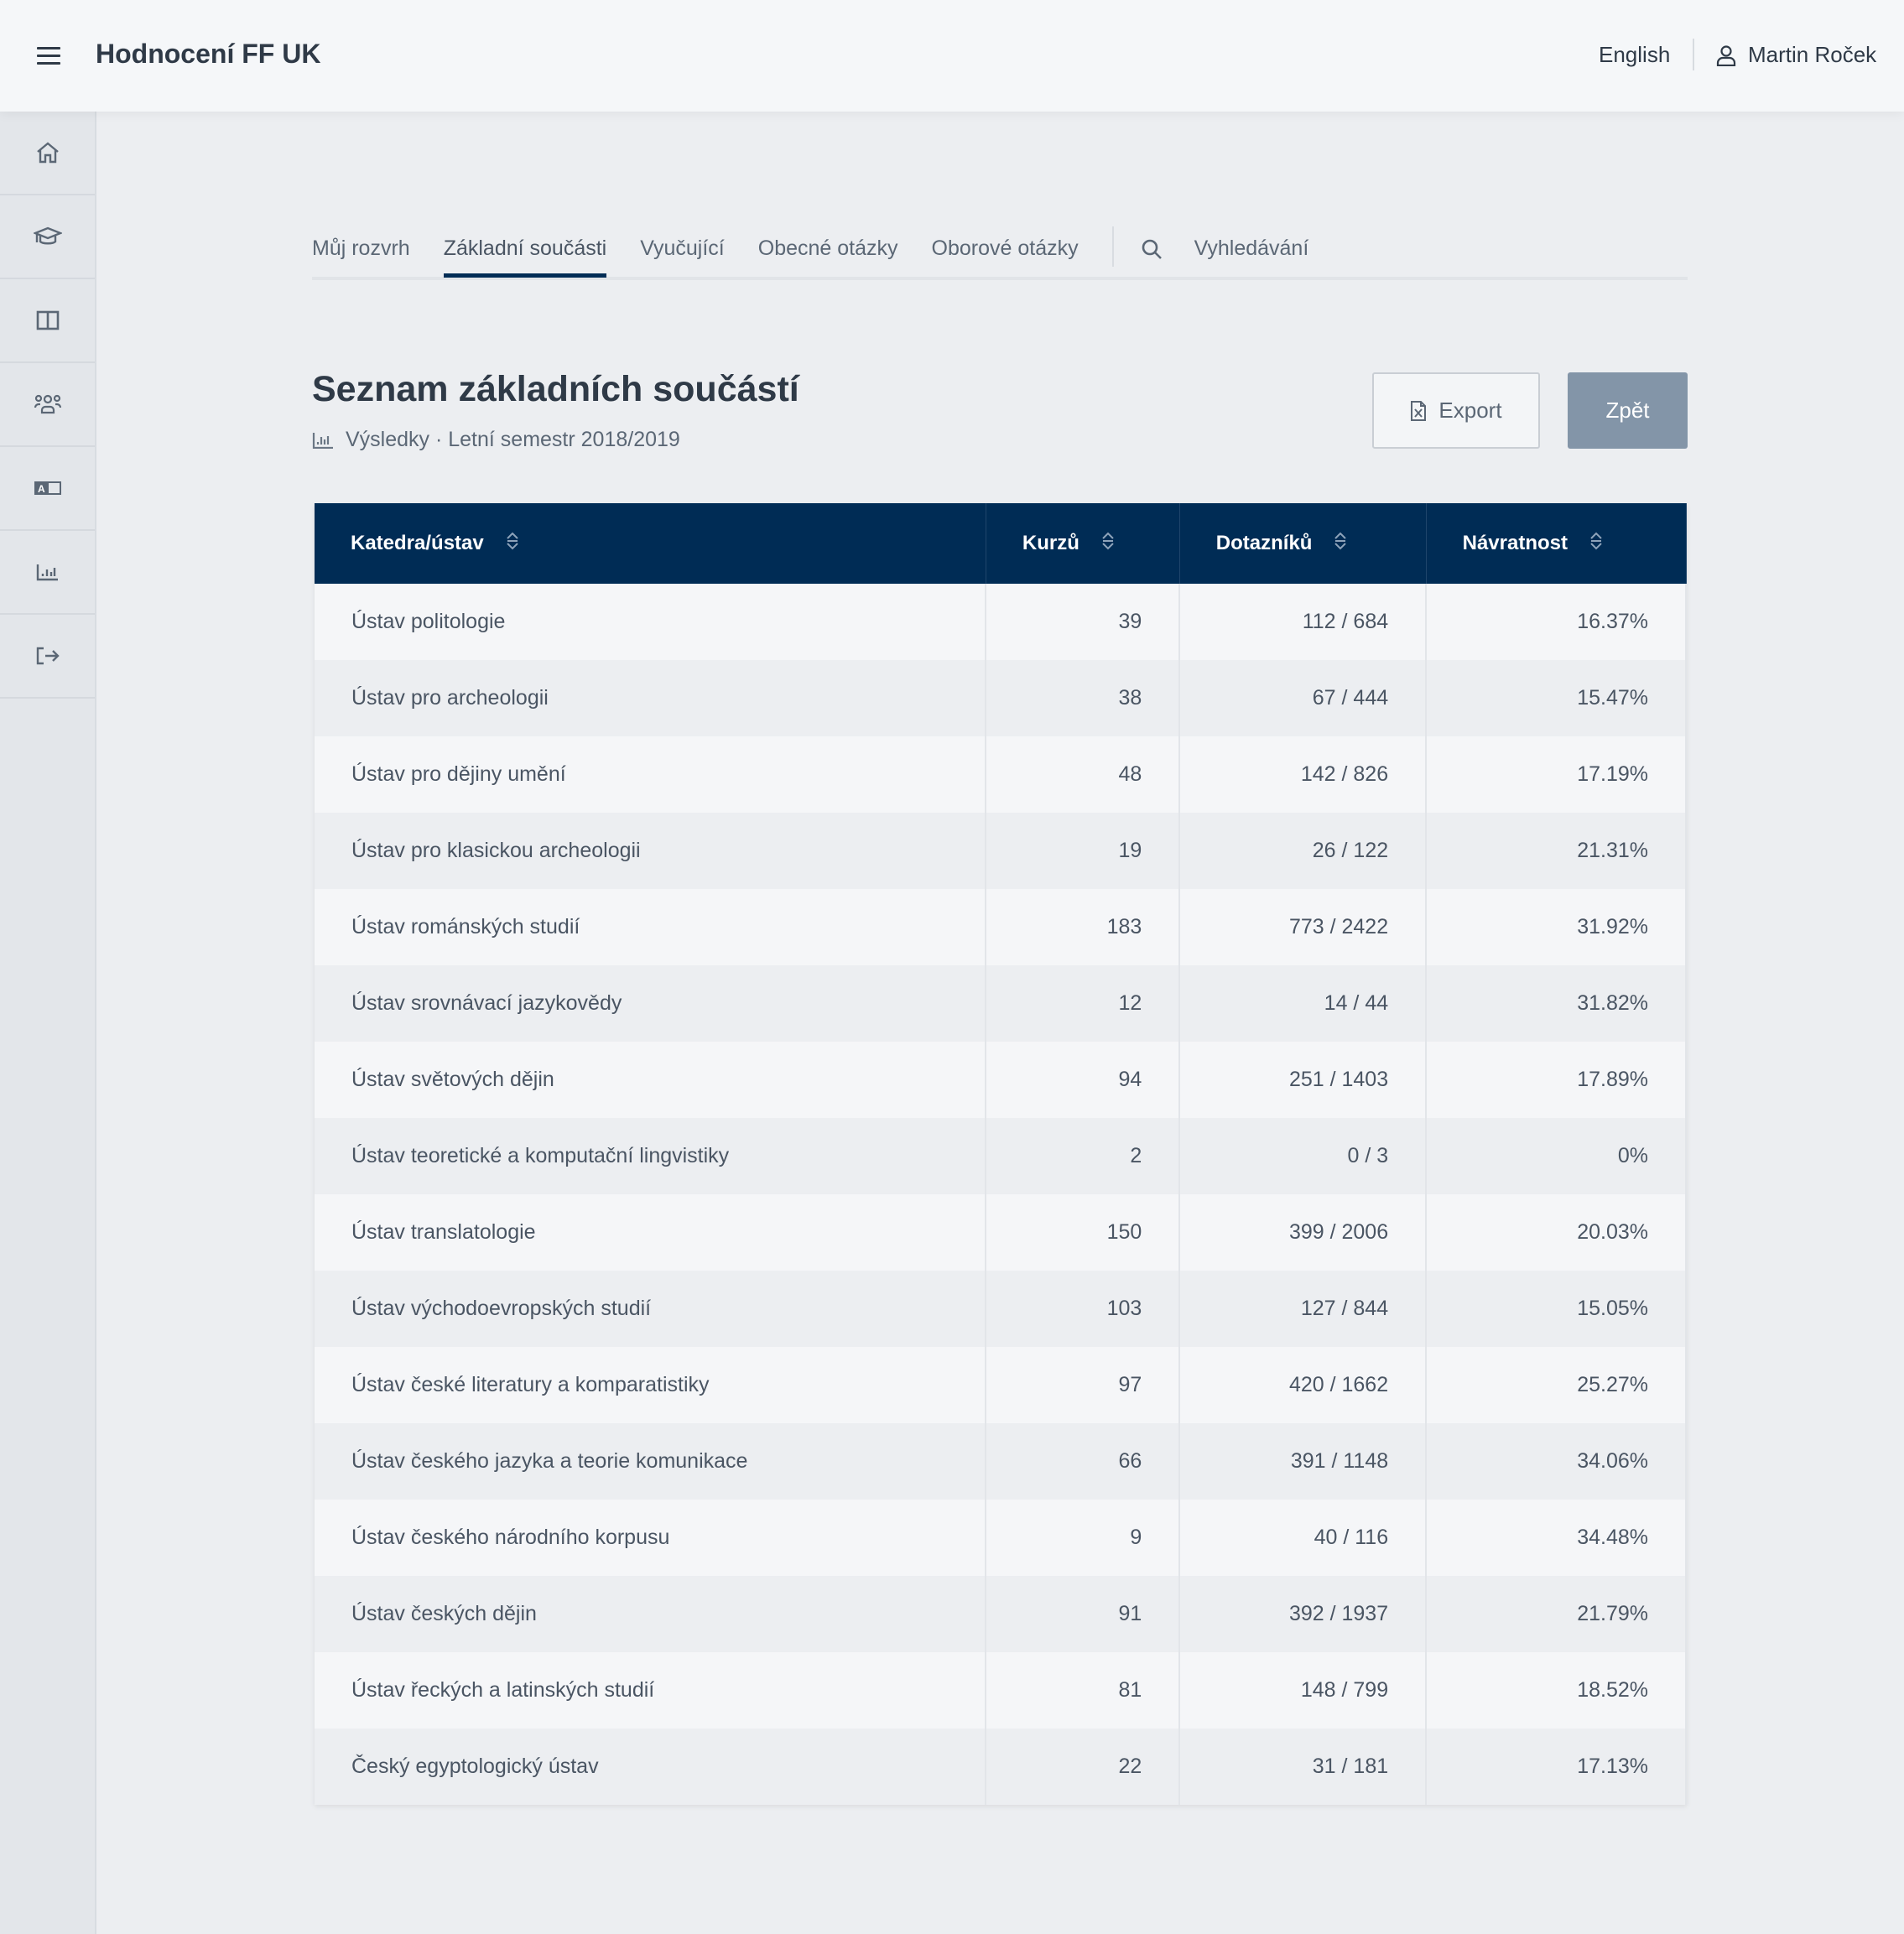 This screenshot has height=1934, width=1904. I want to click on response-rate: 34.06%, so click(1557, 1461).